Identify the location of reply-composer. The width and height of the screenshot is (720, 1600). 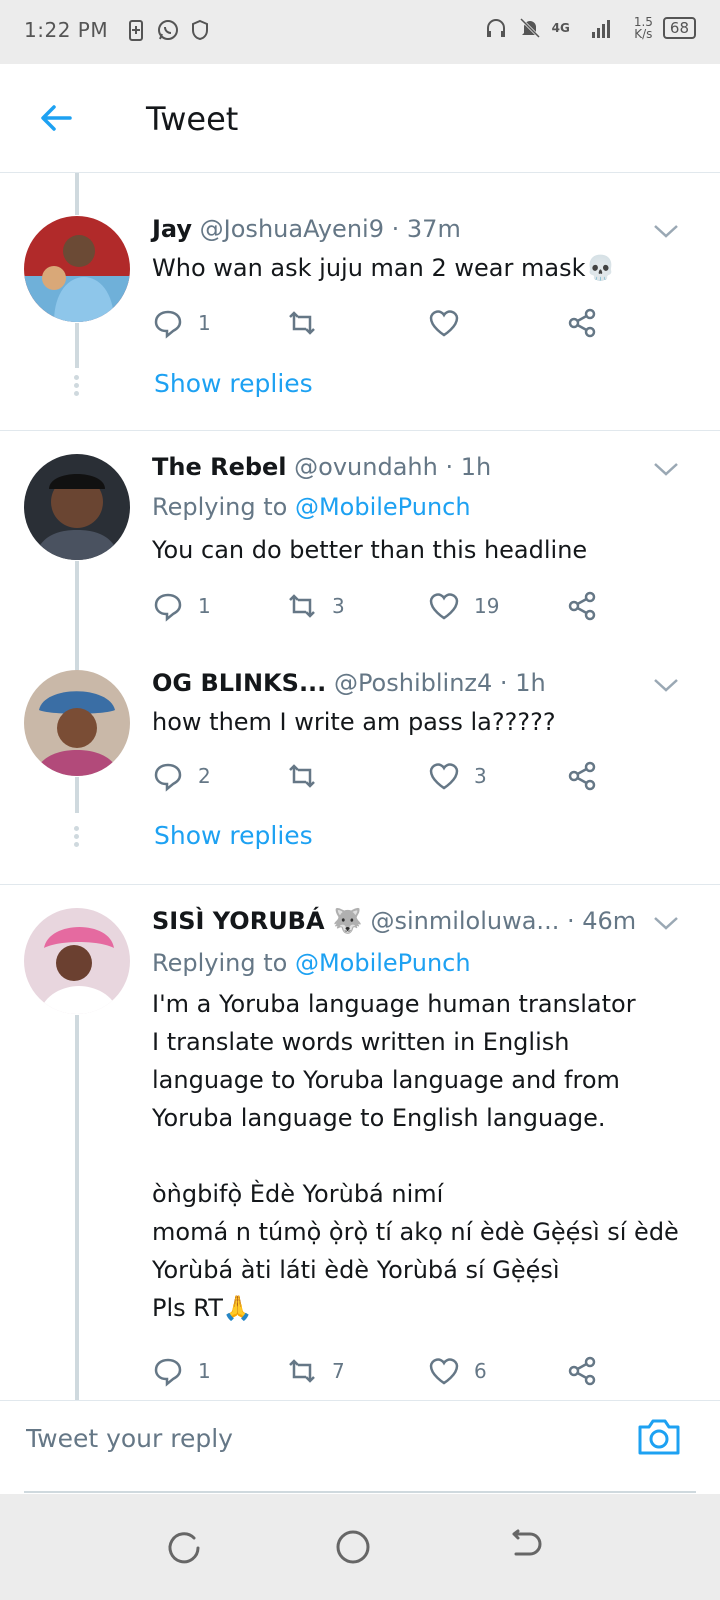
(360, 1436).